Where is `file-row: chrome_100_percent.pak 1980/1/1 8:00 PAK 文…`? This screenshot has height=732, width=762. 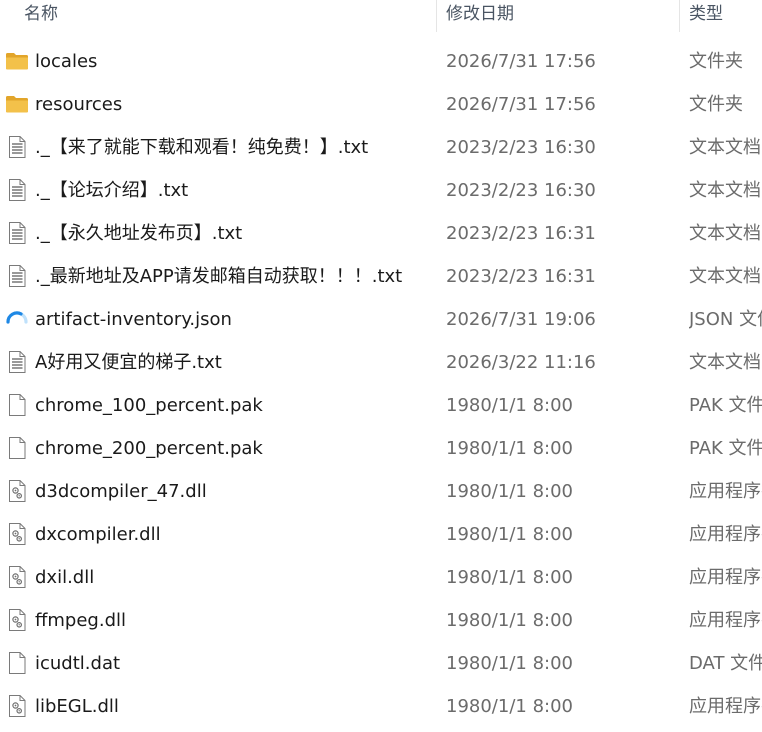 file-row: chrome_100_percent.pak 1980/1/1 8:00 PAK 文… is located at coordinates (381, 405).